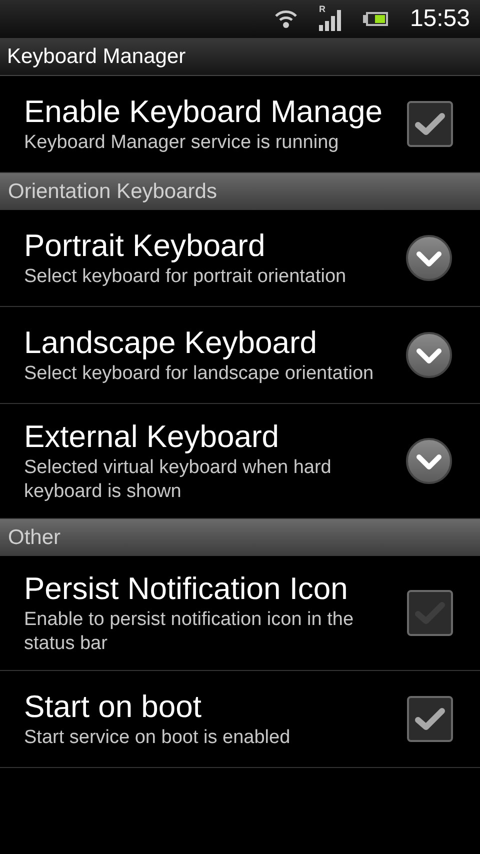  Describe the element at coordinates (112, 191) in the screenshot. I see `section-title: Orientation Keyboards` at that location.